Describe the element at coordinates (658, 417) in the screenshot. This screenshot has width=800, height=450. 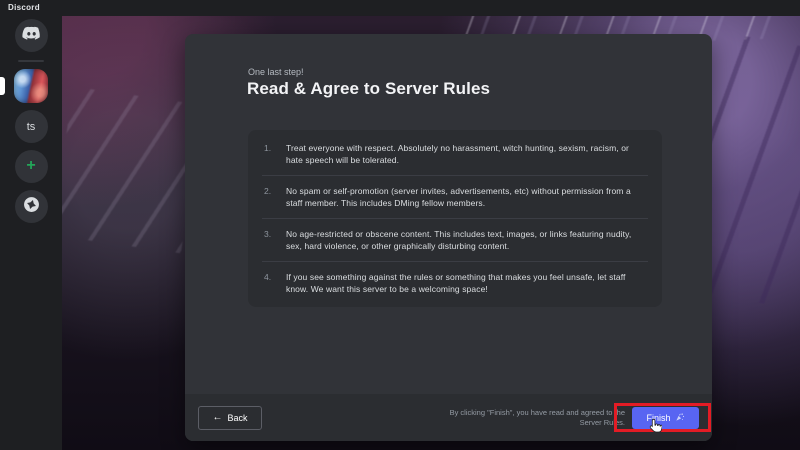
I see `finish-button-label: Finish` at that location.